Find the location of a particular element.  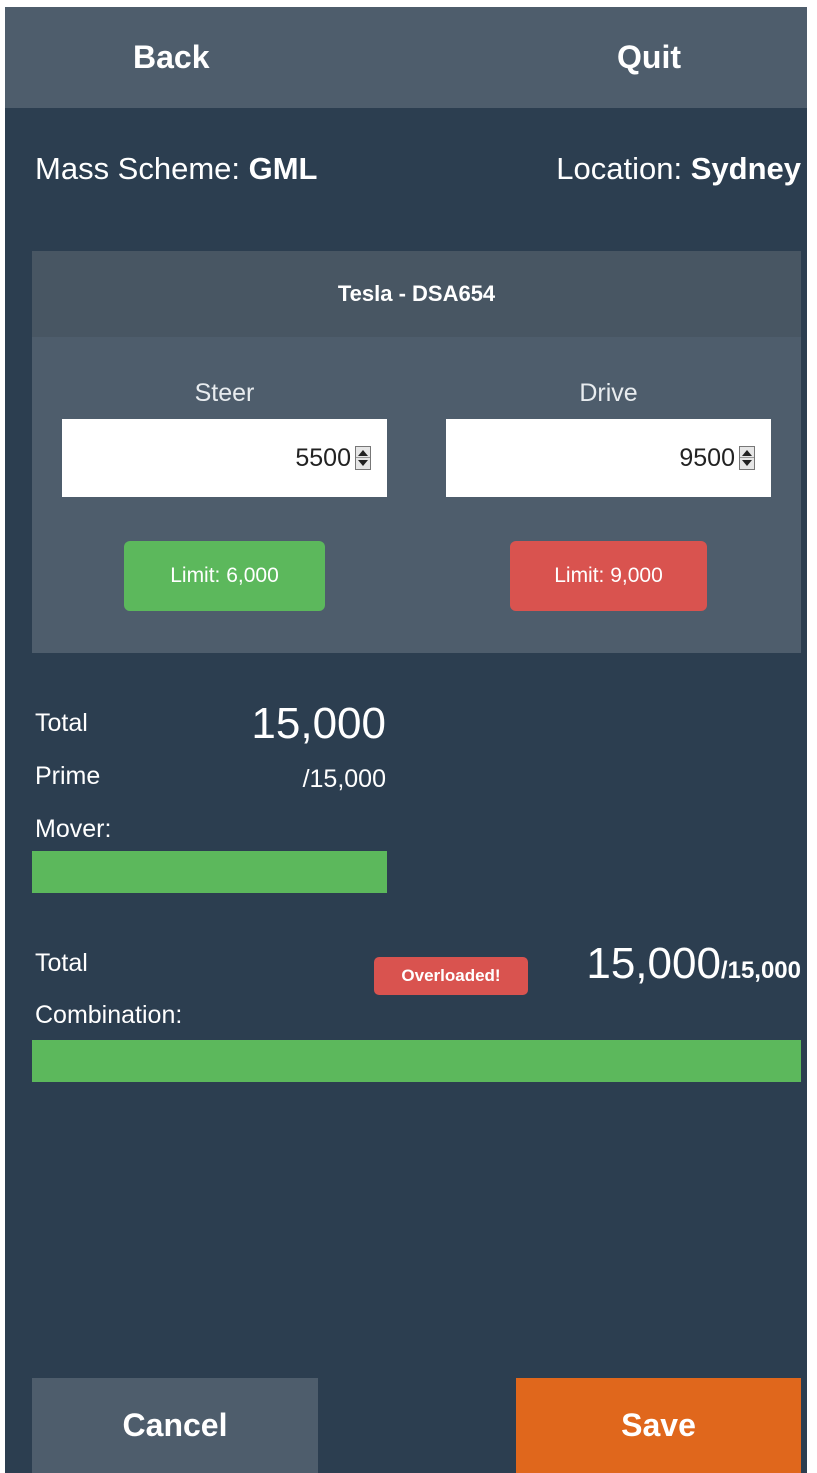

drive-input: 9500 is located at coordinates (608, 458).